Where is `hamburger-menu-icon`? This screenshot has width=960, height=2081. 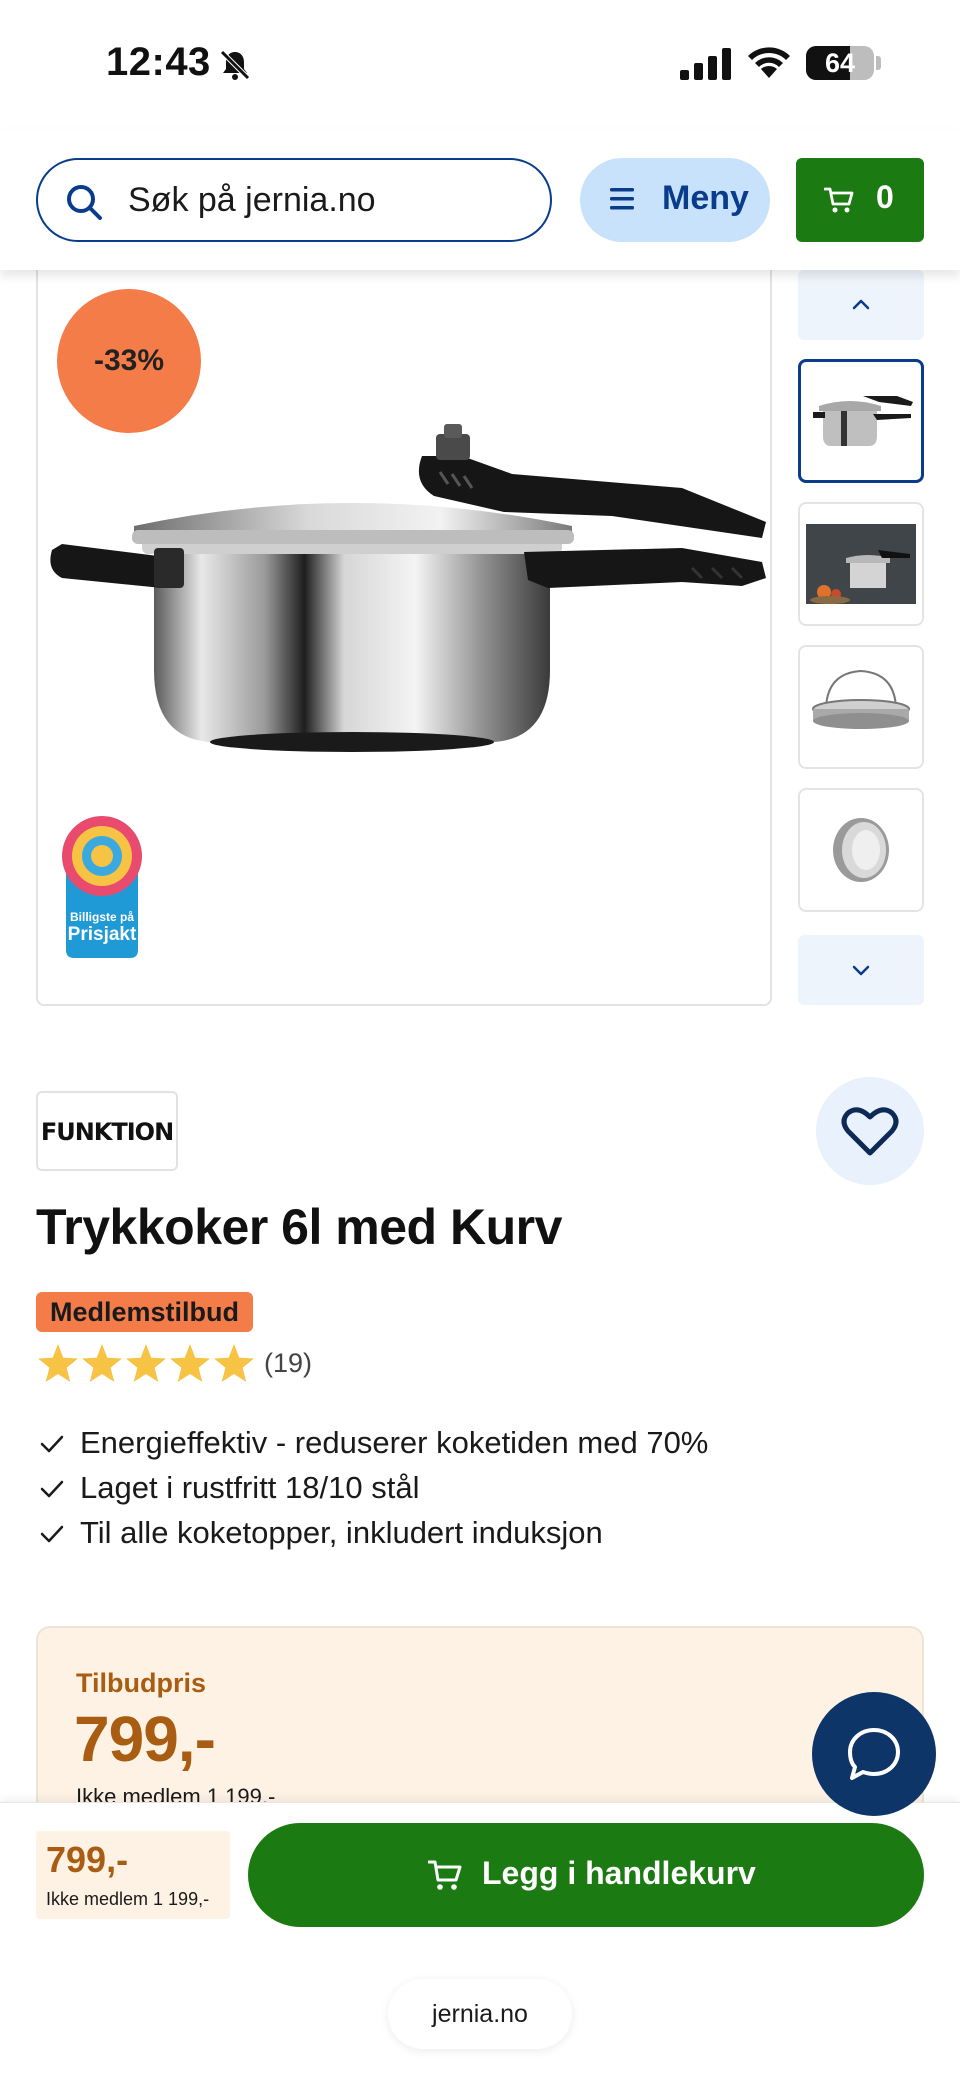
hamburger-menu-icon is located at coordinates (622, 199).